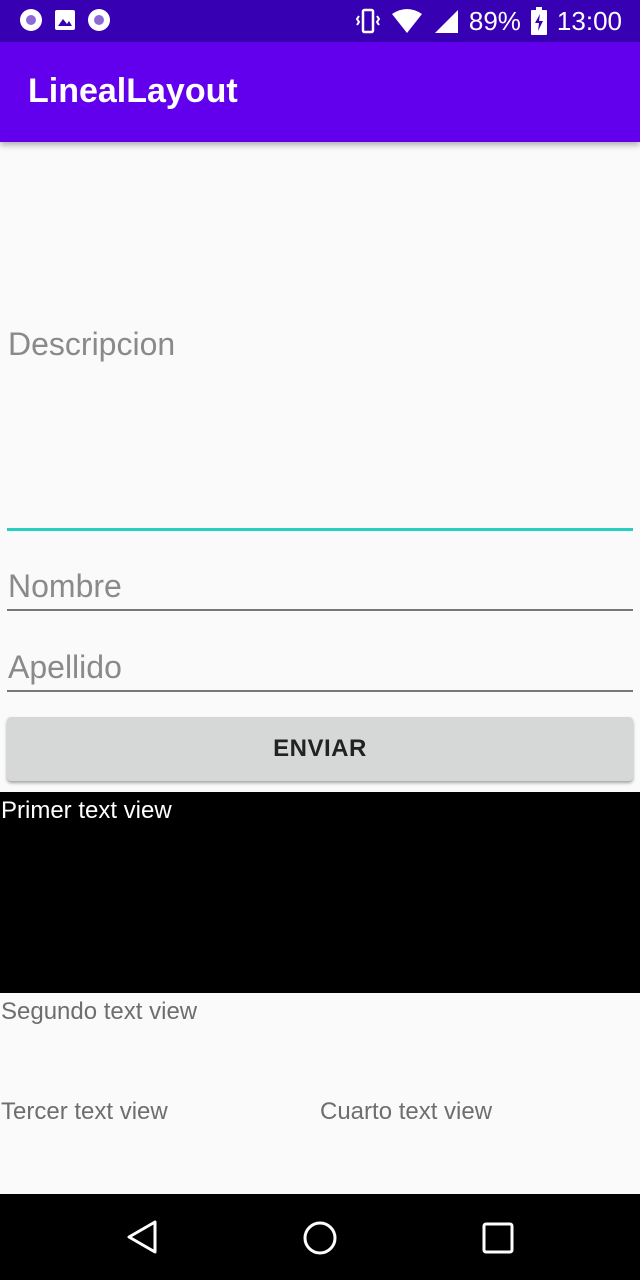  I want to click on app-bar: LinealLayout, so click(320, 92).